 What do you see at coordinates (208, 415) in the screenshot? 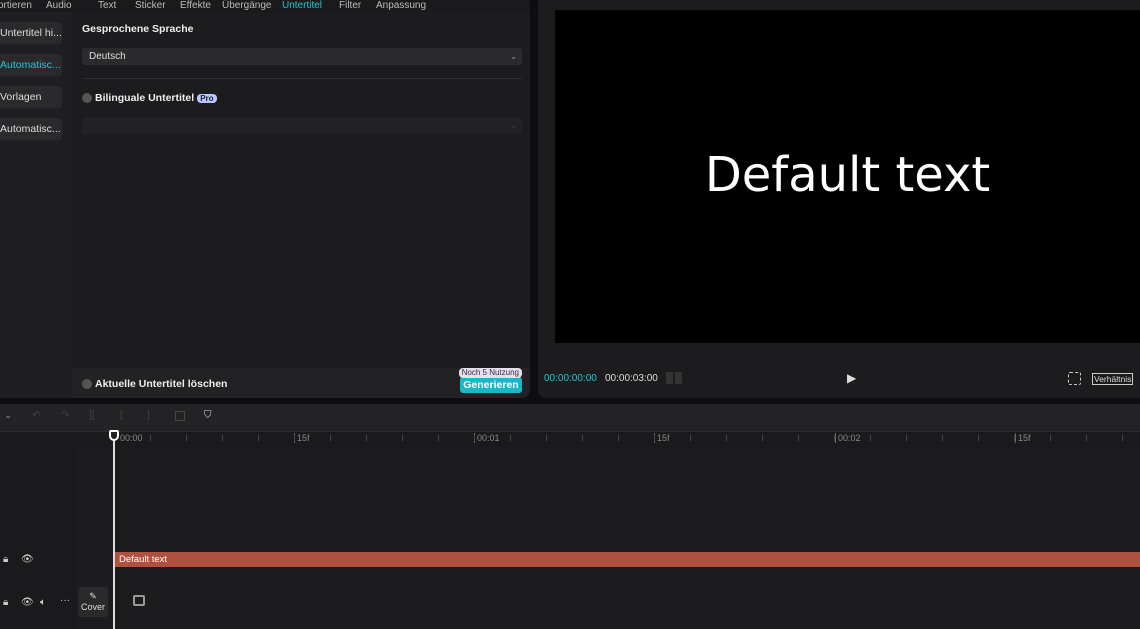
I see `marker-icon: ⛉` at bounding box center [208, 415].